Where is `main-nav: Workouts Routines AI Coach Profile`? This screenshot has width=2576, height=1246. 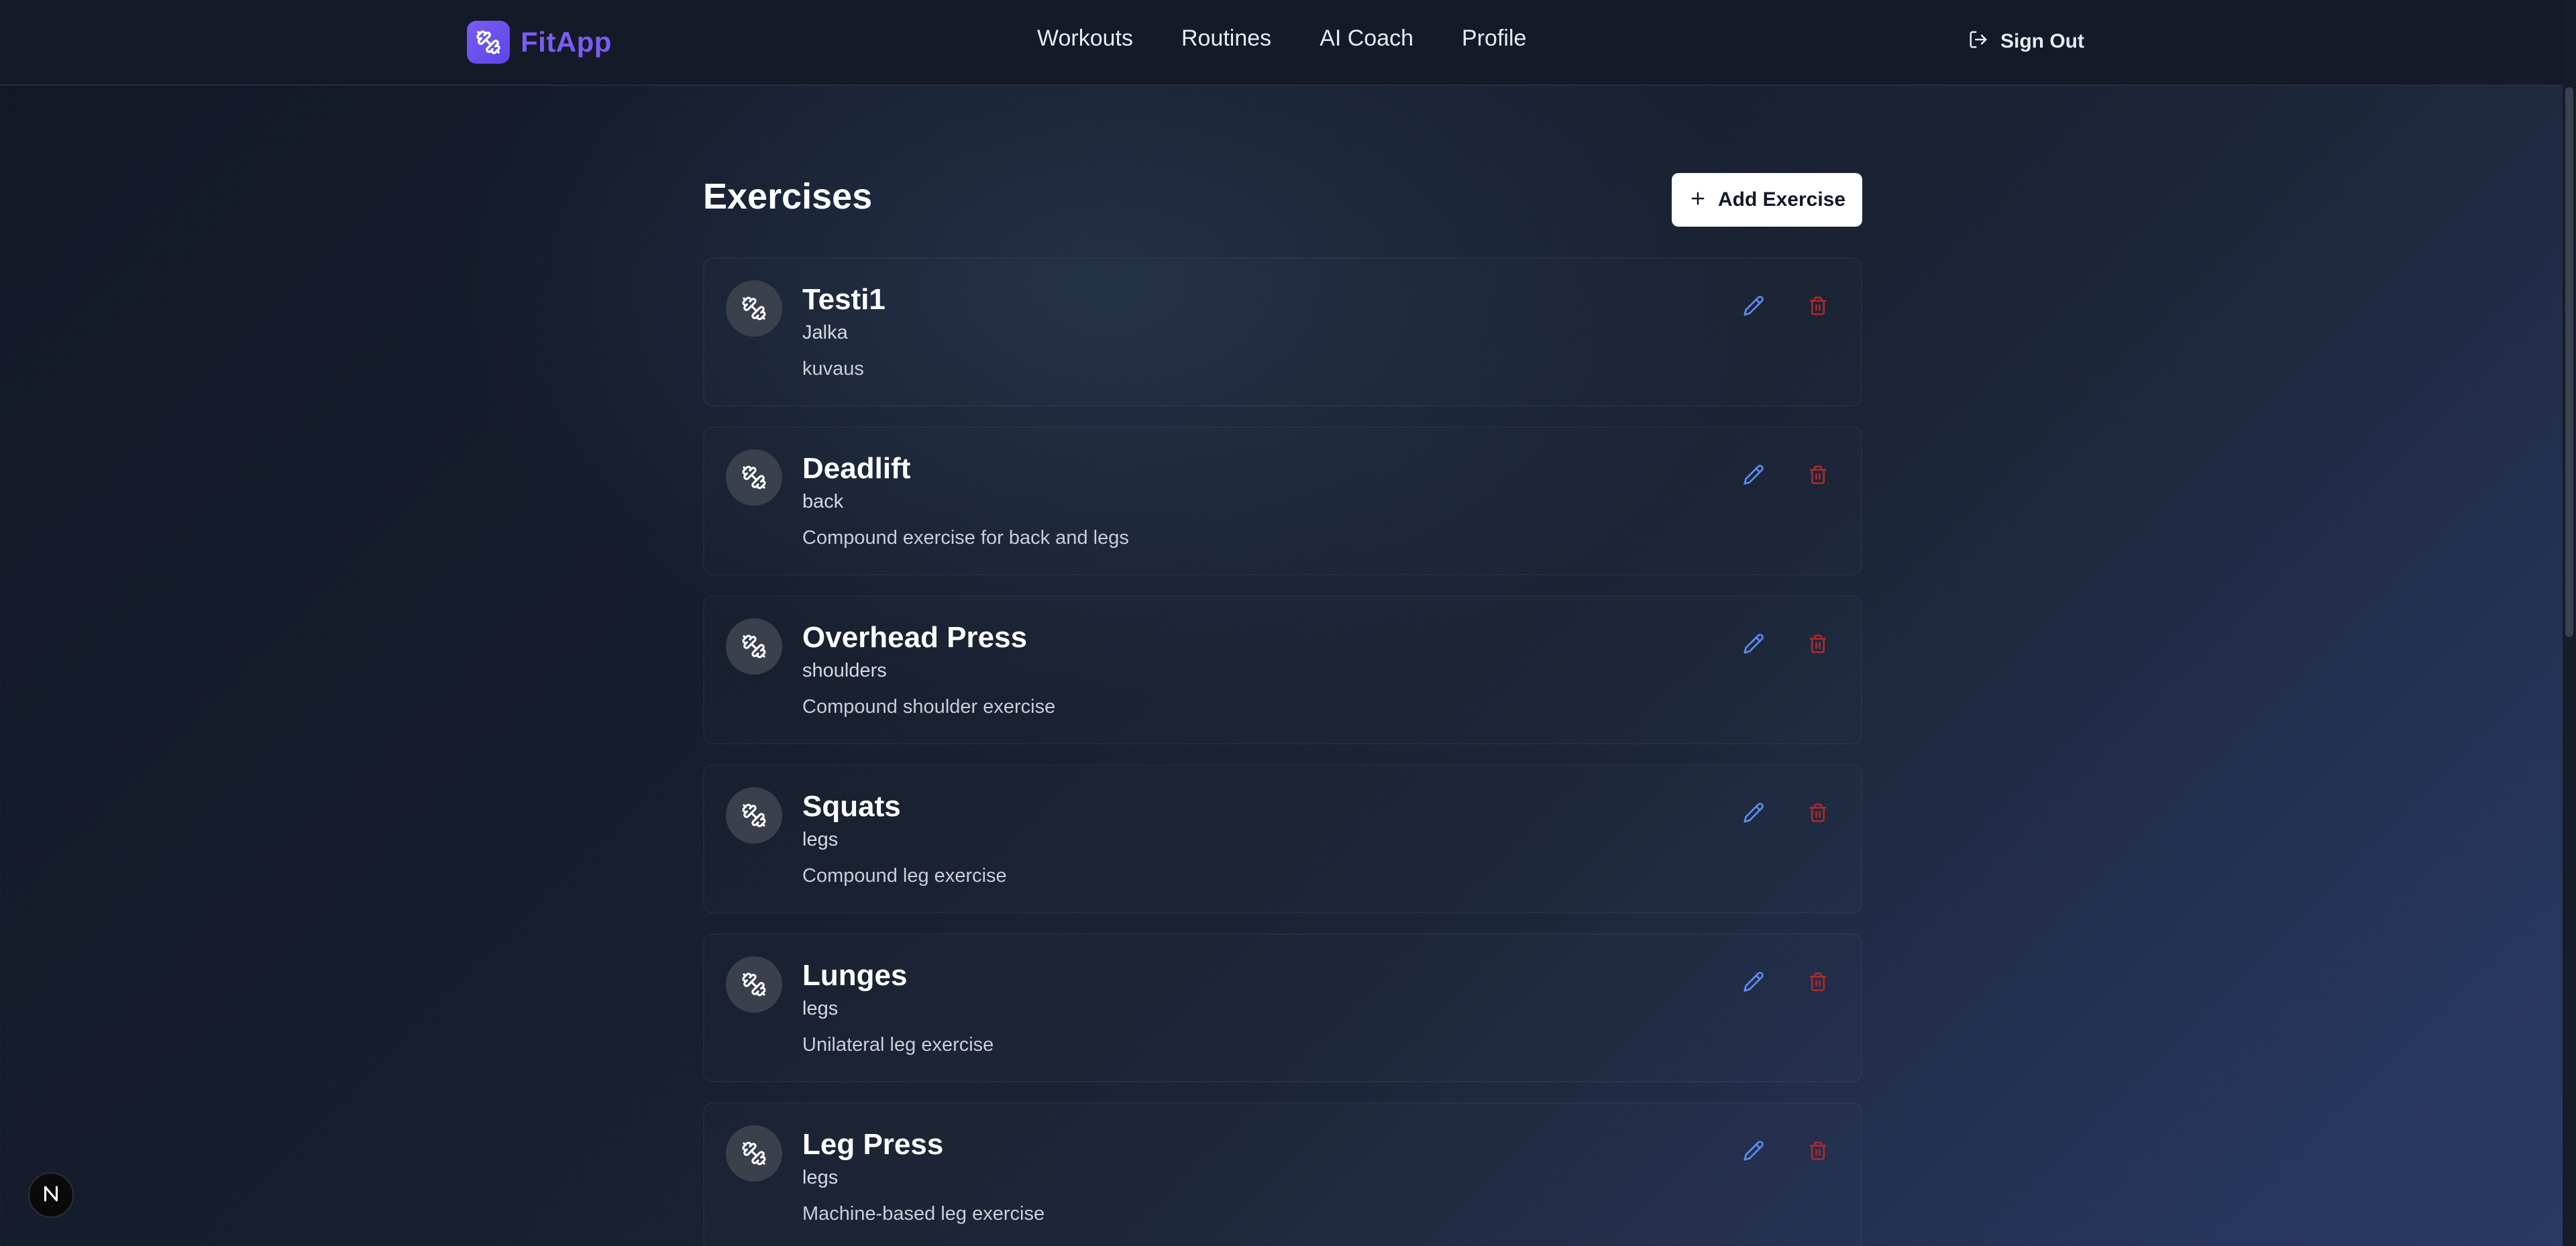
main-nav: Workouts Routines AI Coach Profile is located at coordinates (1281, 38).